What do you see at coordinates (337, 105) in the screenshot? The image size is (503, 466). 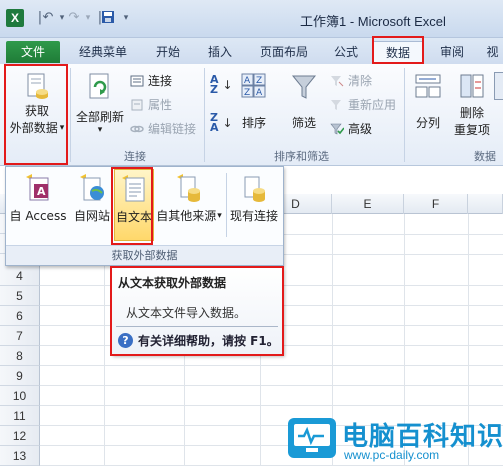 I see `reapply-icon` at bounding box center [337, 105].